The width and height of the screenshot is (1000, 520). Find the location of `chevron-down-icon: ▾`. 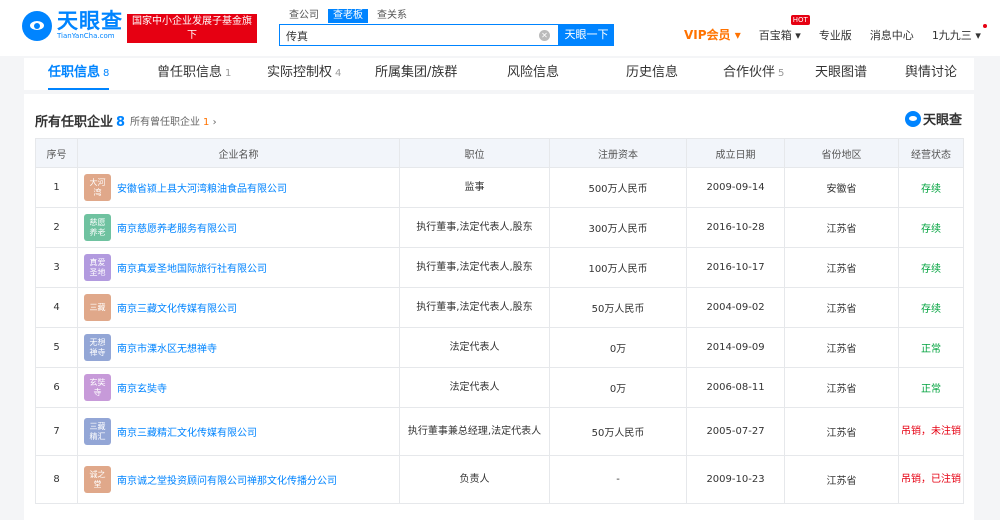

chevron-down-icon: ▾ is located at coordinates (978, 35).